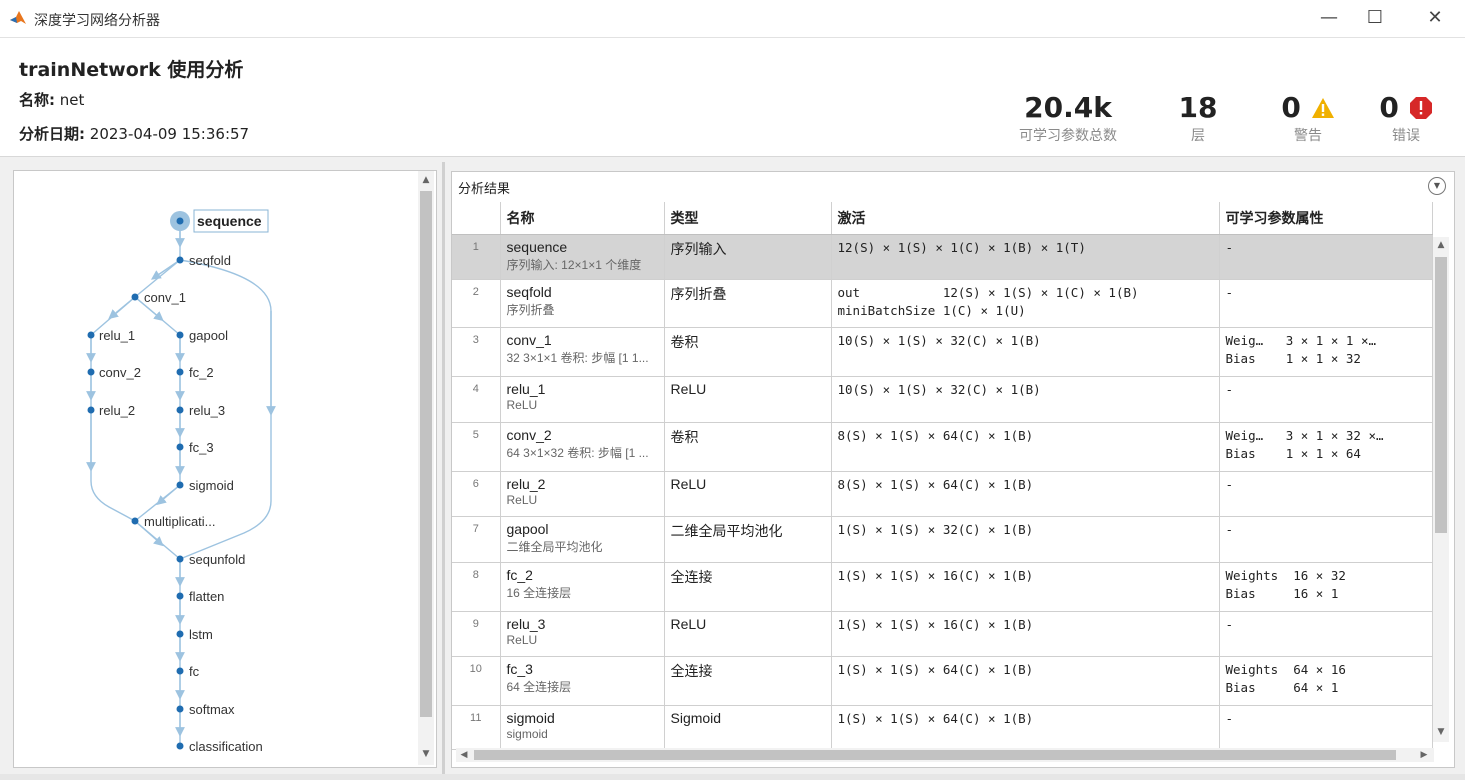 The image size is (1465, 780). I want to click on graph-scrollbar: ▲ ▼, so click(426, 468).